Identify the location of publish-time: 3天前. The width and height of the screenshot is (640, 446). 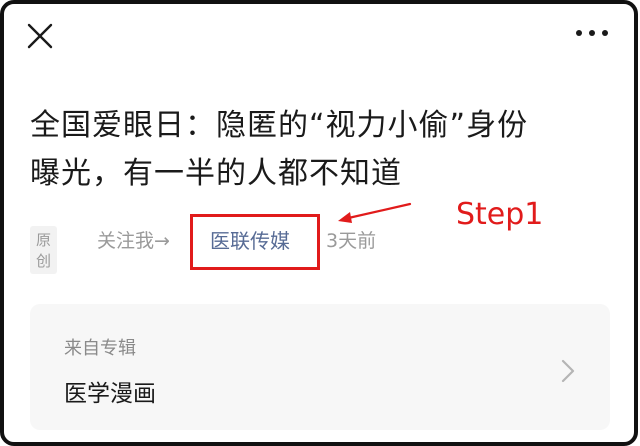
(351, 241).